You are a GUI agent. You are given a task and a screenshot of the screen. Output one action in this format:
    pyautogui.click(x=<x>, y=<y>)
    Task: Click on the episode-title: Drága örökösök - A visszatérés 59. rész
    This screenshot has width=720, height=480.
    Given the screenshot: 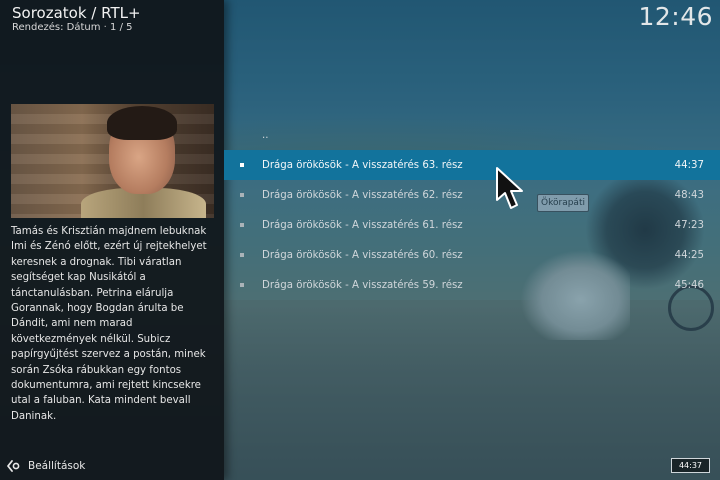 What is the action you would take?
    pyautogui.click(x=362, y=285)
    